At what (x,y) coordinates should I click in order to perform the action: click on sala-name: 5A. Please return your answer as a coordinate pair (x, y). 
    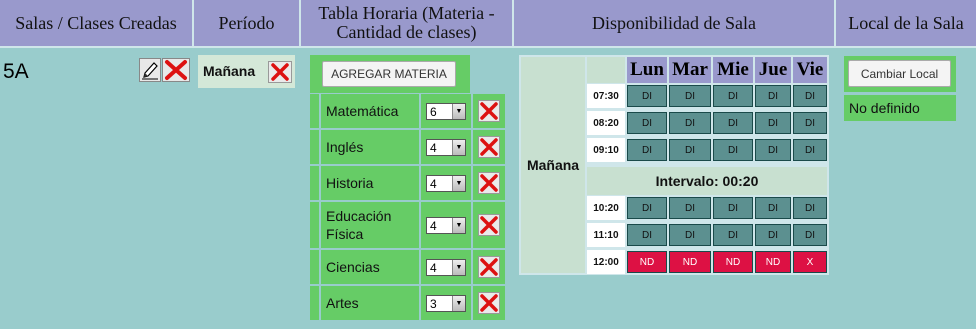
    Looking at the image, I should click on (16, 71).